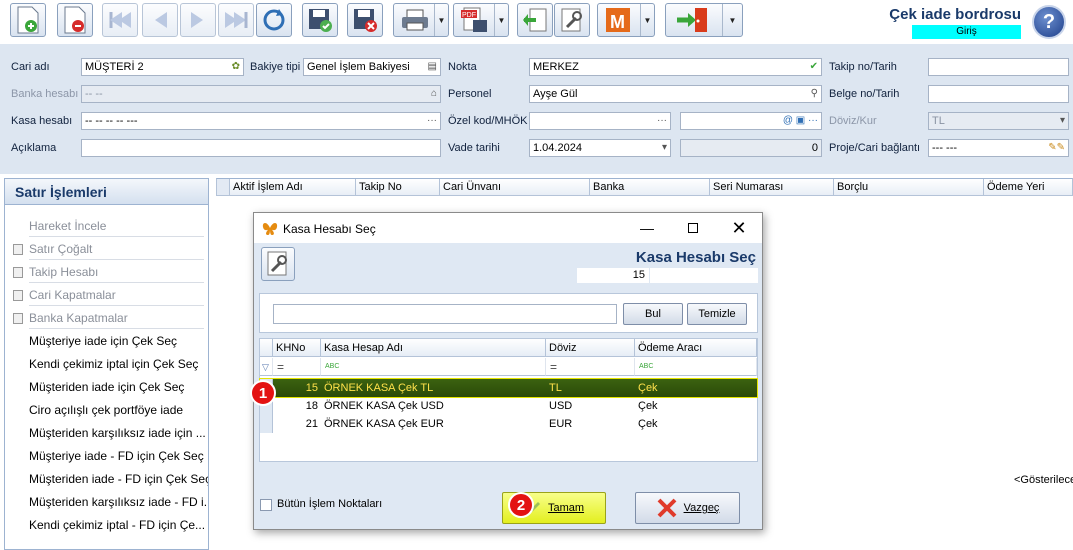 This screenshot has height=550, width=1073. Describe the element at coordinates (675, 67) in the screenshot. I see `nokta-field: MERKEZ ✔` at that location.